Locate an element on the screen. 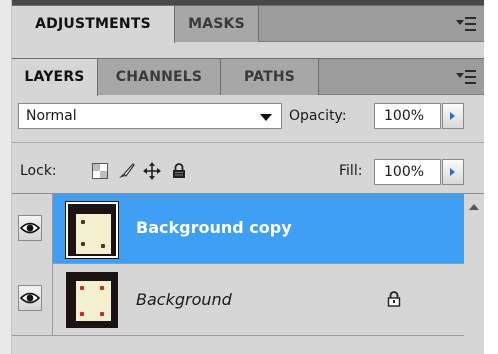 This screenshot has height=354, width=498. padlock-icon is located at coordinates (179, 171).